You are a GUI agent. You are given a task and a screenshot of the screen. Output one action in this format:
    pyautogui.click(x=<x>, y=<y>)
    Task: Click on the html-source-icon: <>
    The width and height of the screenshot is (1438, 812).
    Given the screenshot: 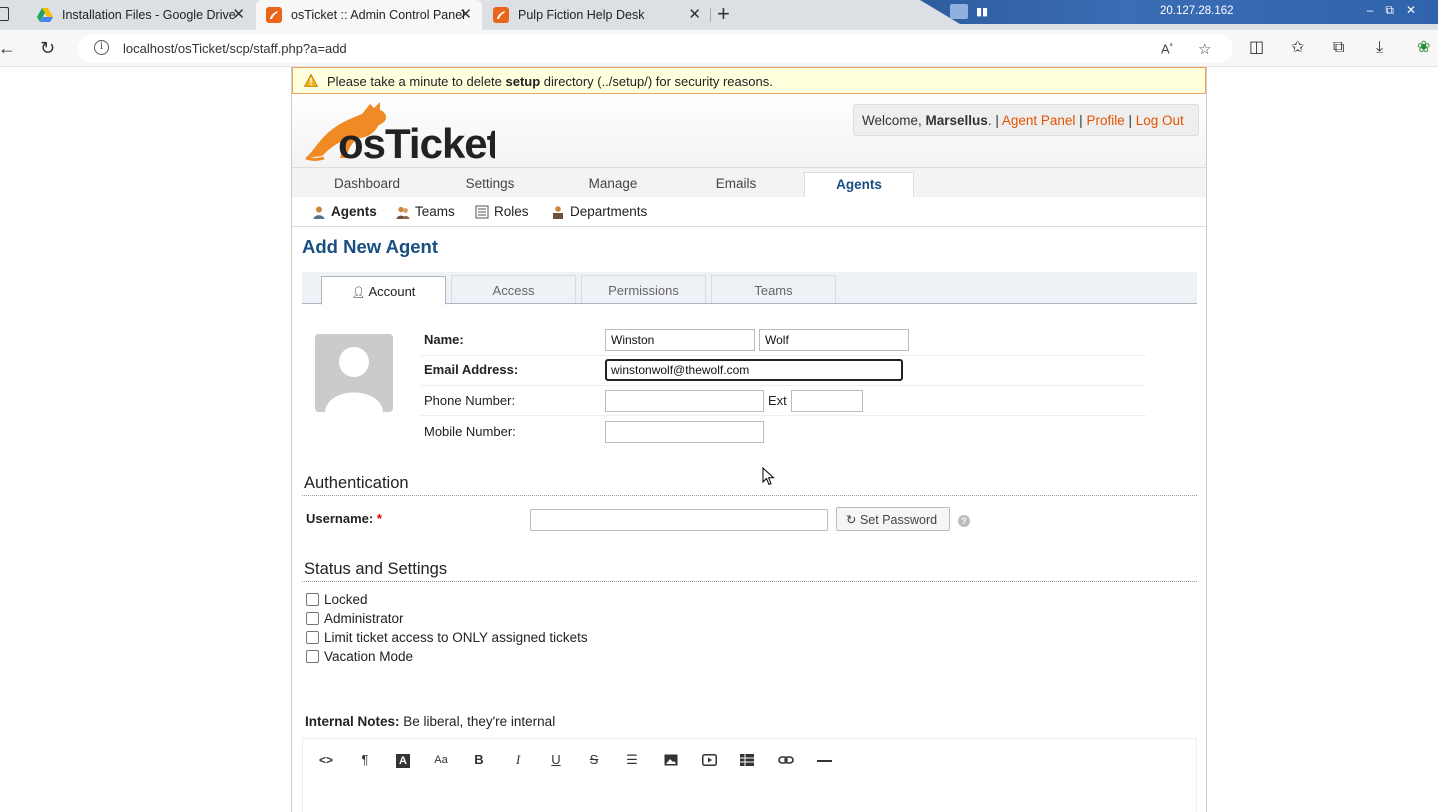 What is the action you would take?
    pyautogui.click(x=326, y=760)
    